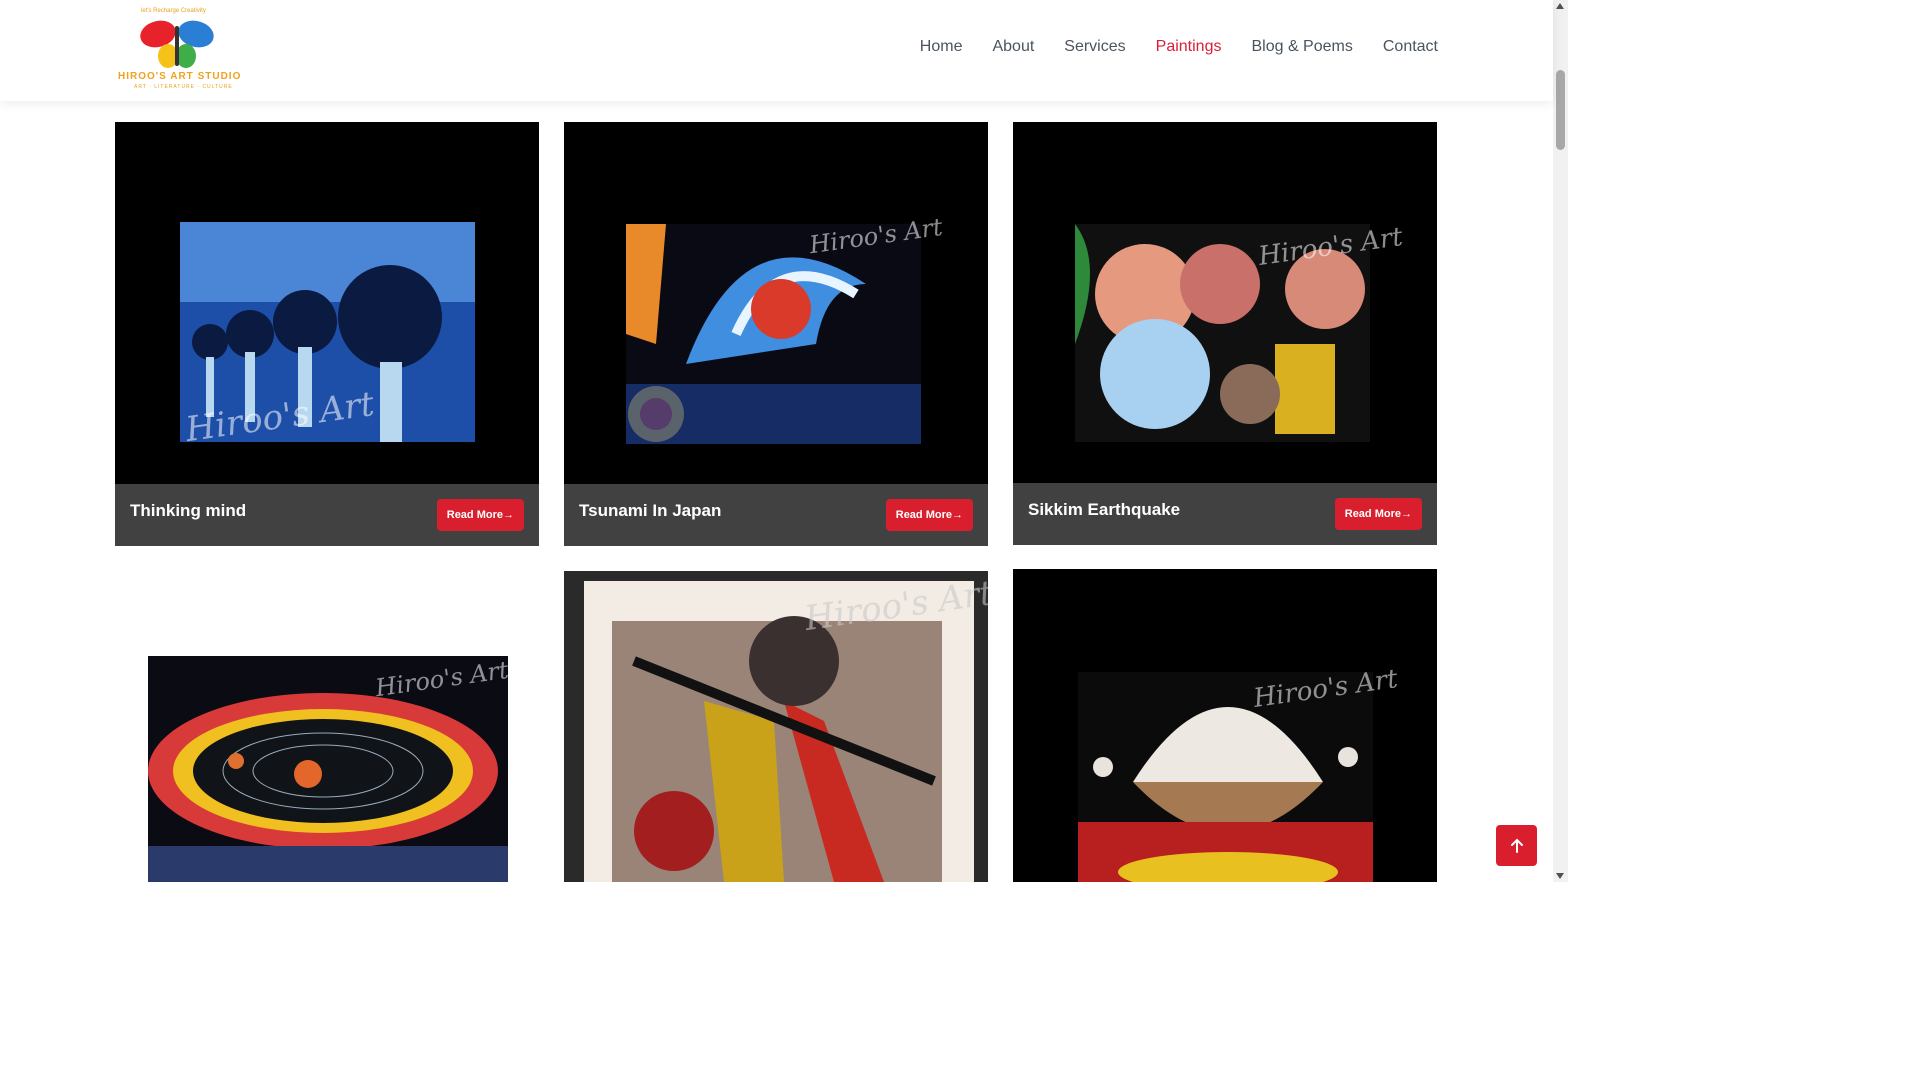  I want to click on butterfly-icon, so click(177, 44).